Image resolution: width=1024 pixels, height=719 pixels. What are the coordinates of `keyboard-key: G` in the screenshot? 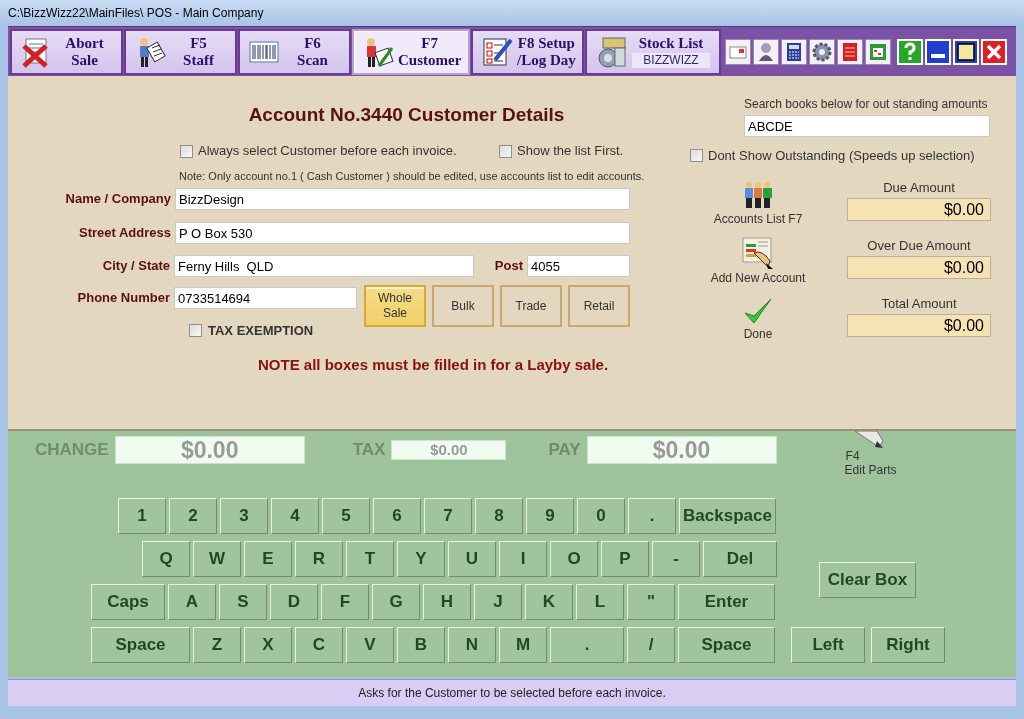 It's located at (396, 602).